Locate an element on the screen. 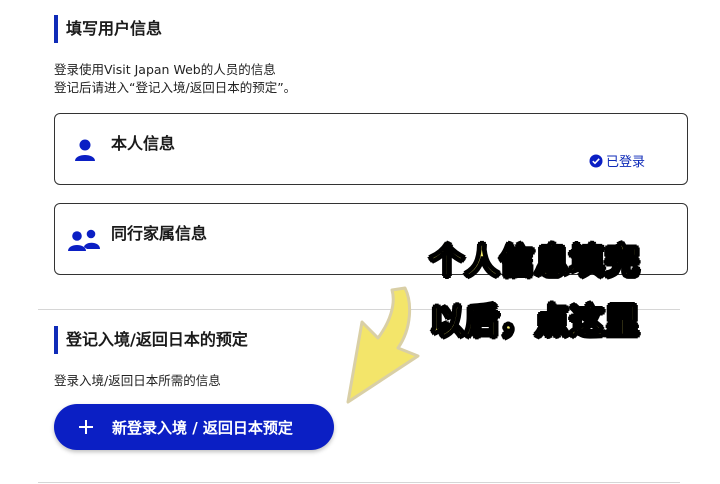 The image size is (720, 484). status-badge: 已登录 is located at coordinates (617, 160).